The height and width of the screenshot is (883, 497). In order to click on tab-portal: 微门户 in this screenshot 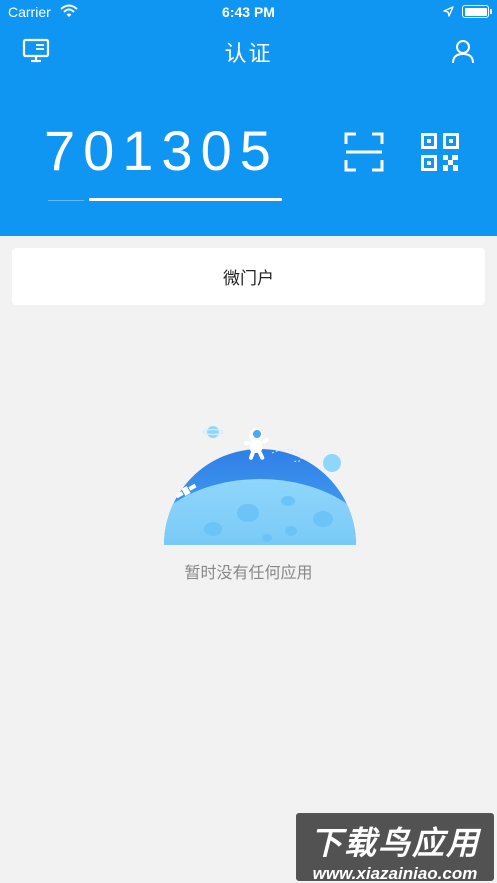, I will do `click(248, 276)`.